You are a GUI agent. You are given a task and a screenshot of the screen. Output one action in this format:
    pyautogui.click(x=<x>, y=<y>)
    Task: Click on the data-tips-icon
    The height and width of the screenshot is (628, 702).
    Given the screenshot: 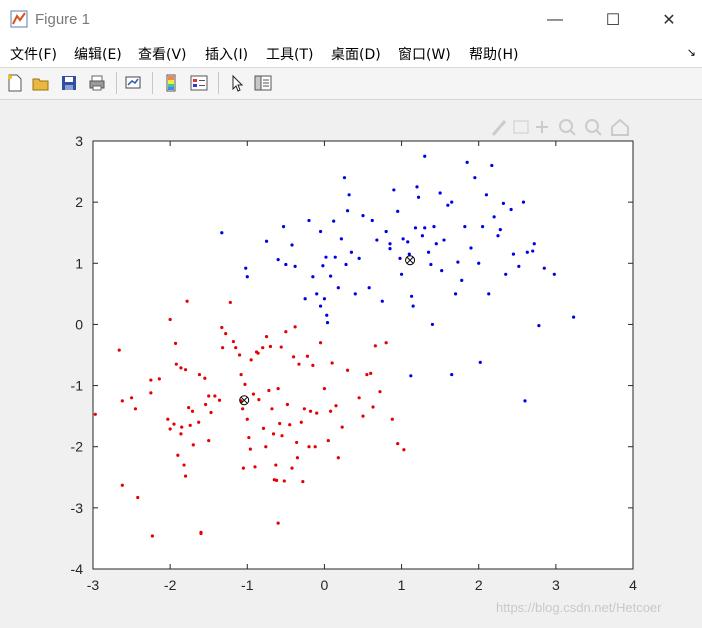 What is the action you would take?
    pyautogui.click(x=521, y=127)
    